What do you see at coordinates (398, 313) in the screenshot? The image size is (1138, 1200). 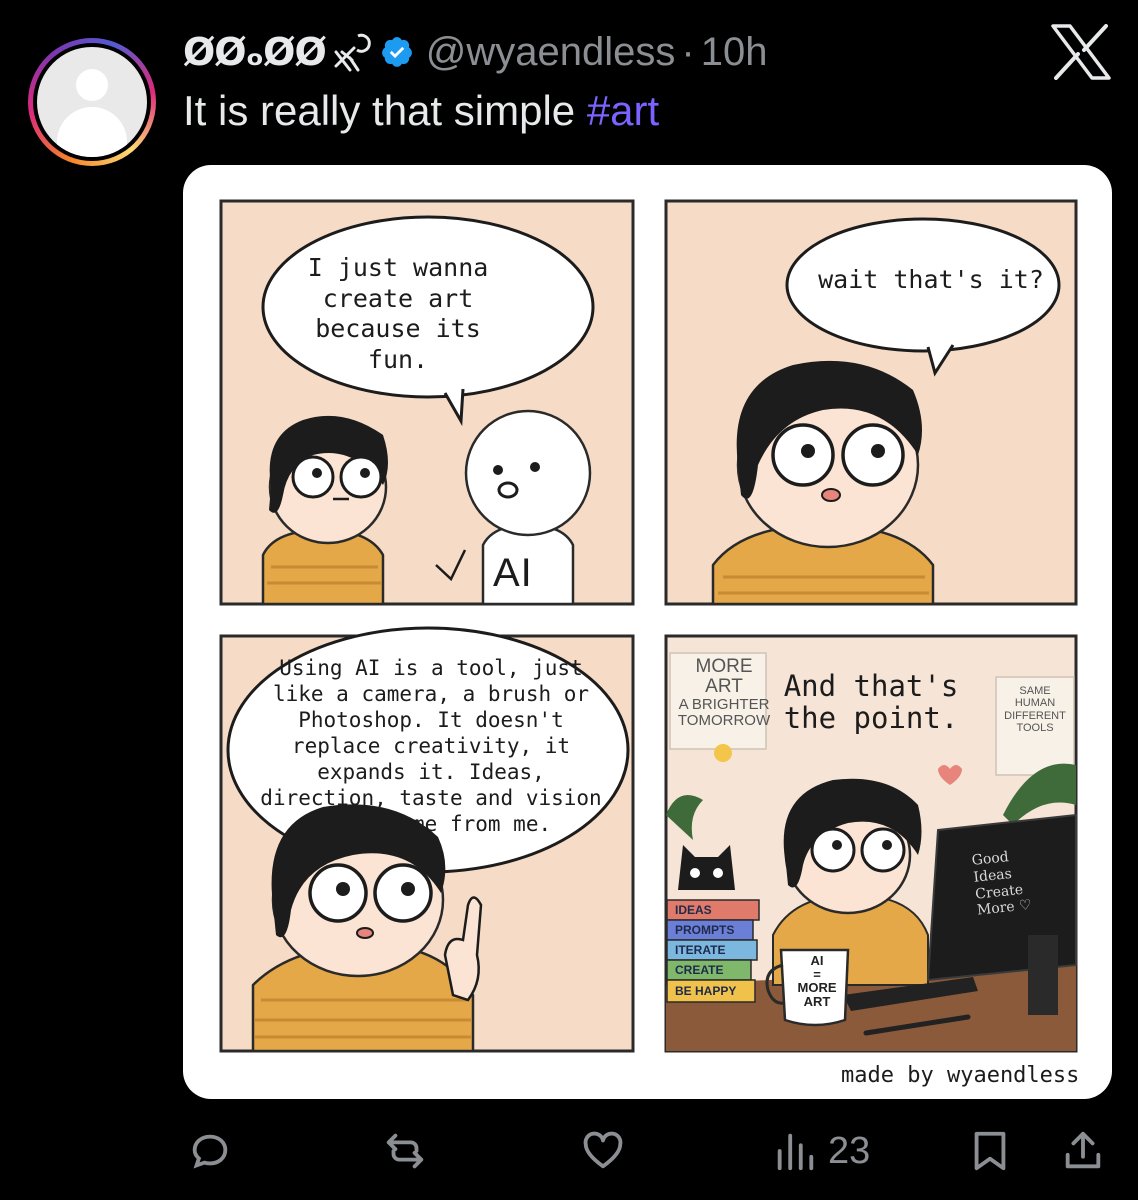 I see `panel-1-speech: I just wanna create art because its fun.` at bounding box center [398, 313].